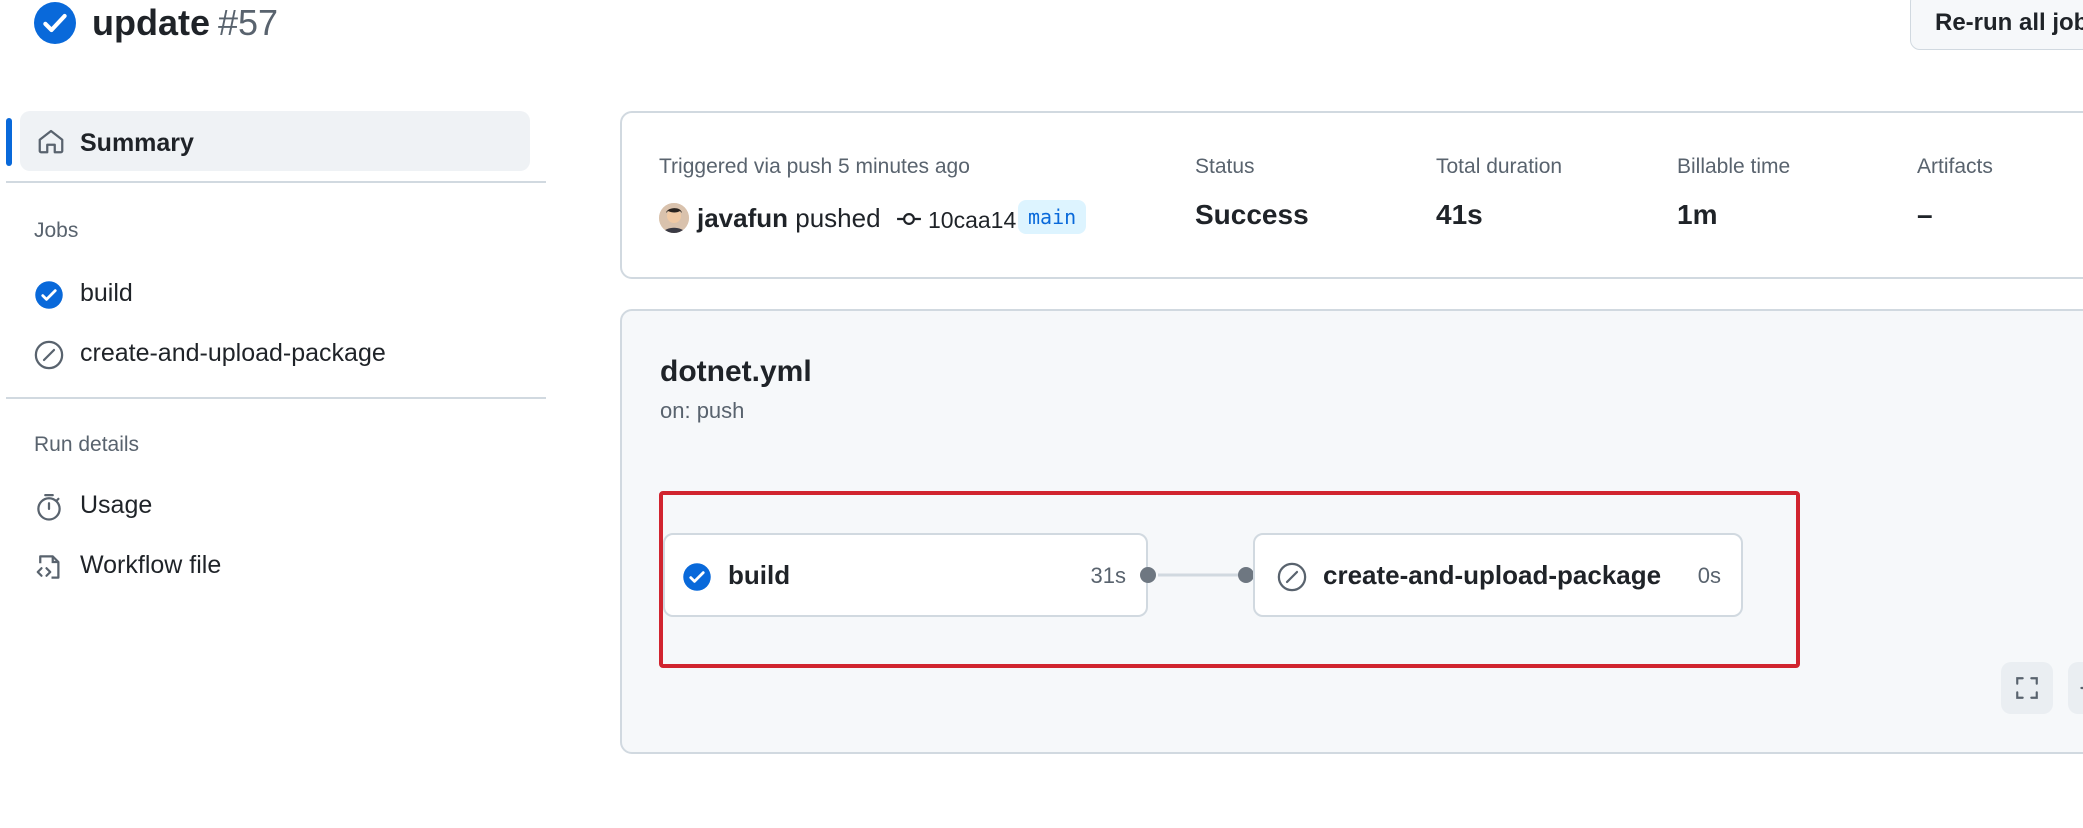 This screenshot has height=828, width=2083. What do you see at coordinates (1996, 25) in the screenshot?
I see `rerun-all-jobs-button: Re-run all jobs` at bounding box center [1996, 25].